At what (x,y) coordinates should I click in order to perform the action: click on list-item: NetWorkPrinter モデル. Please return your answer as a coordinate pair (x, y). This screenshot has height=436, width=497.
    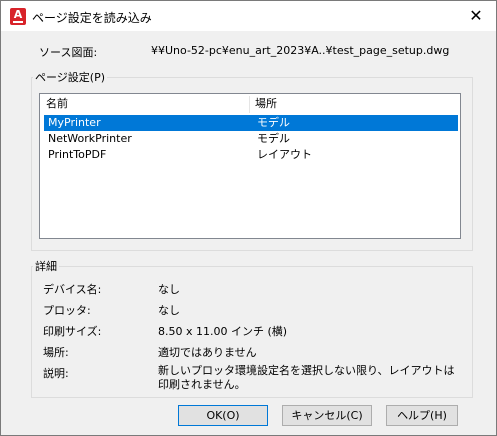
    Looking at the image, I should click on (251, 139).